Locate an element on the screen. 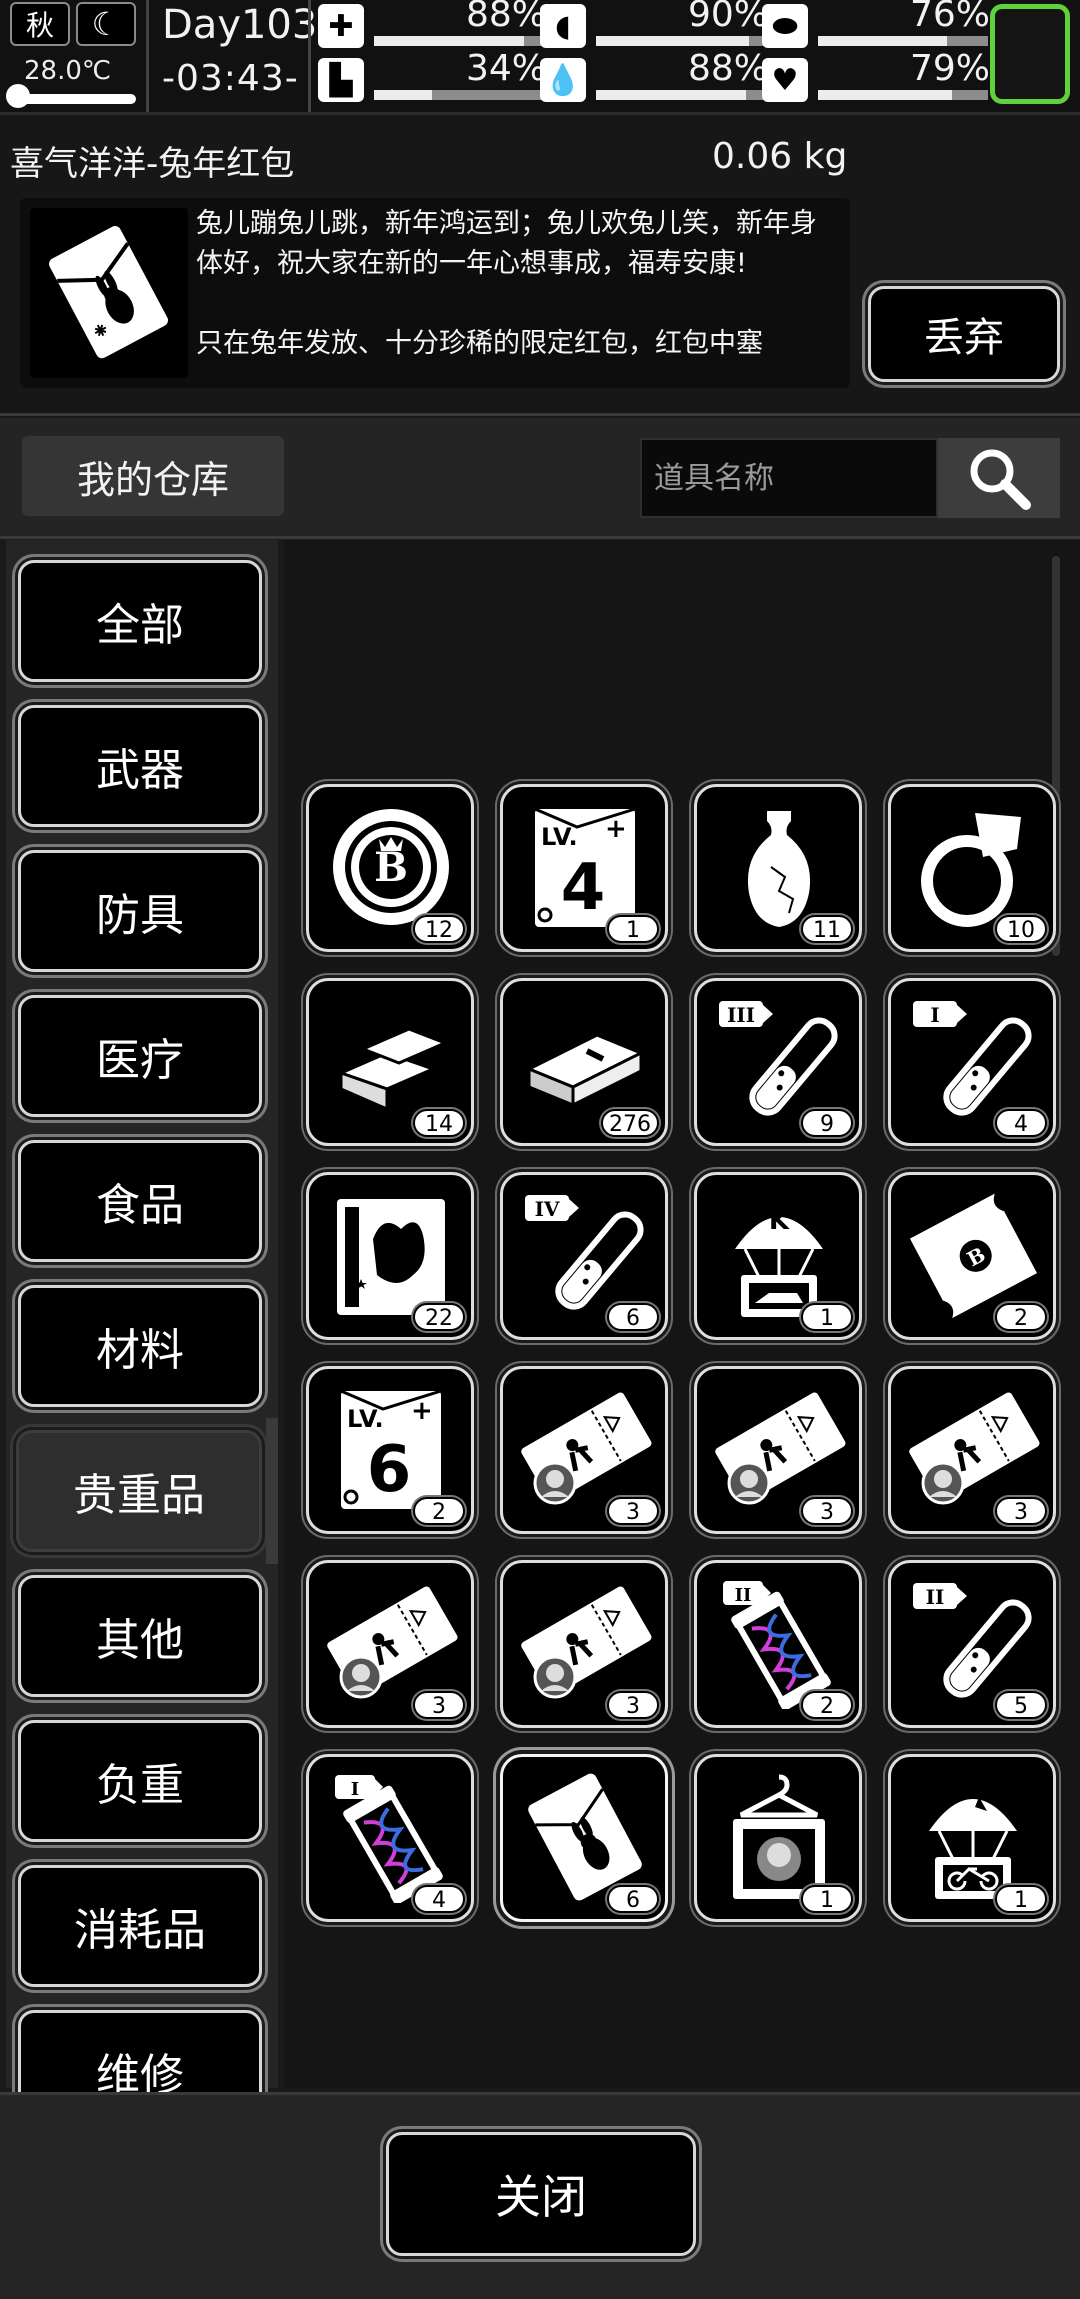  item-quantity: 276 is located at coordinates (630, 1123).